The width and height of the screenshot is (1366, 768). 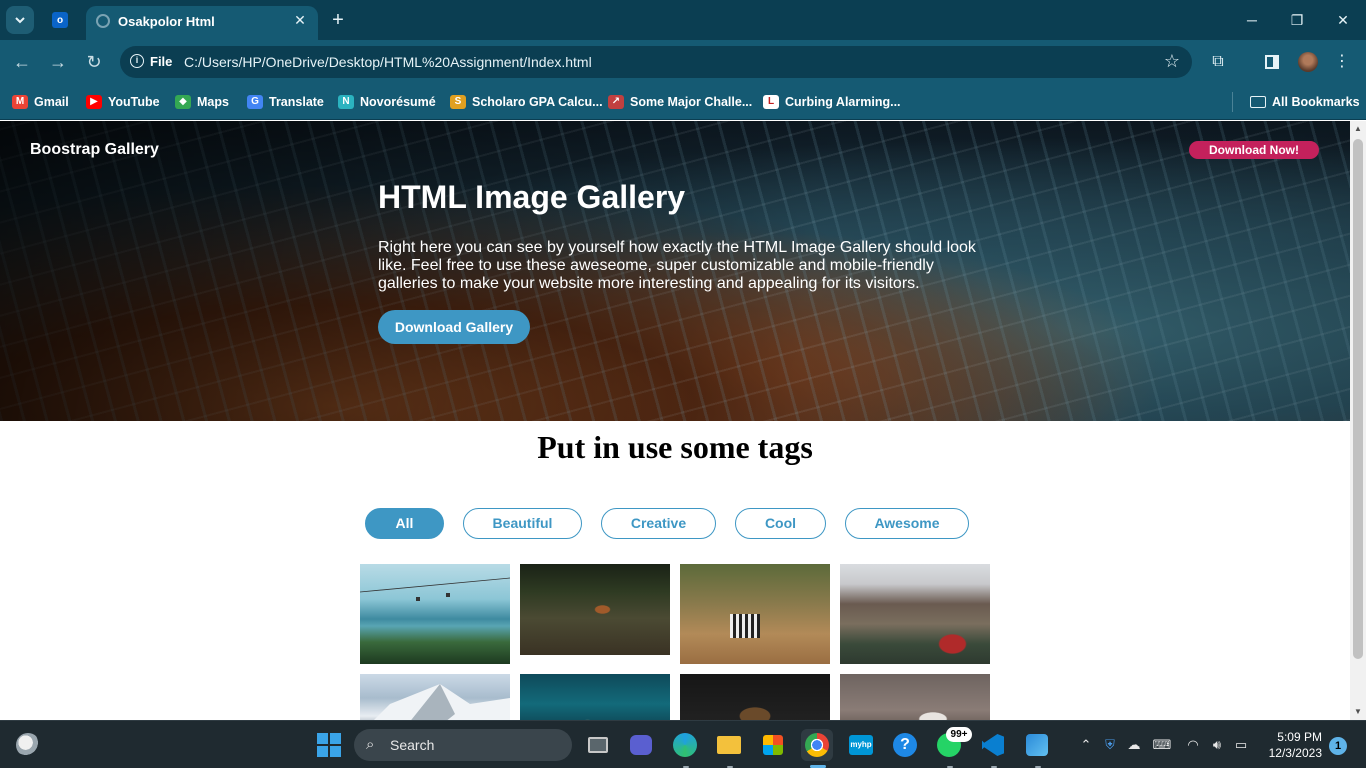 What do you see at coordinates (338, 20) in the screenshot?
I see `new-tab-button: +` at bounding box center [338, 20].